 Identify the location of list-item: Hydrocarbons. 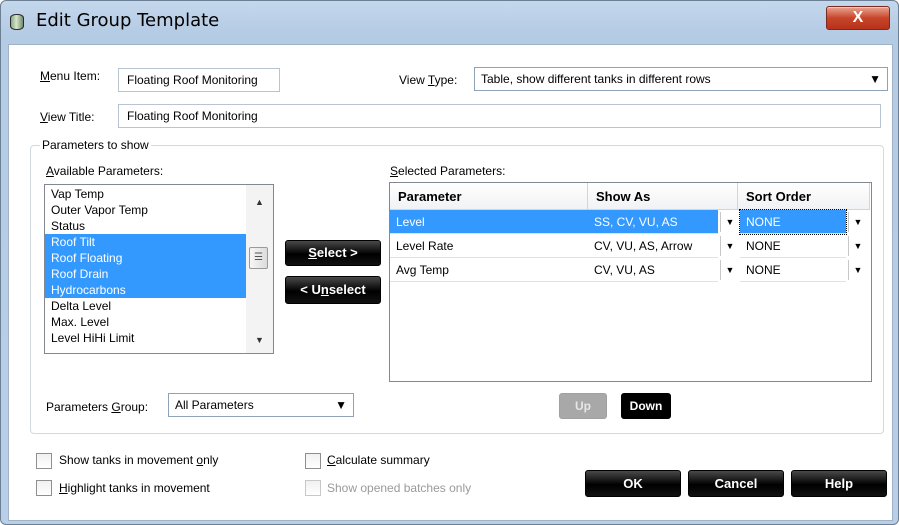
(146, 290).